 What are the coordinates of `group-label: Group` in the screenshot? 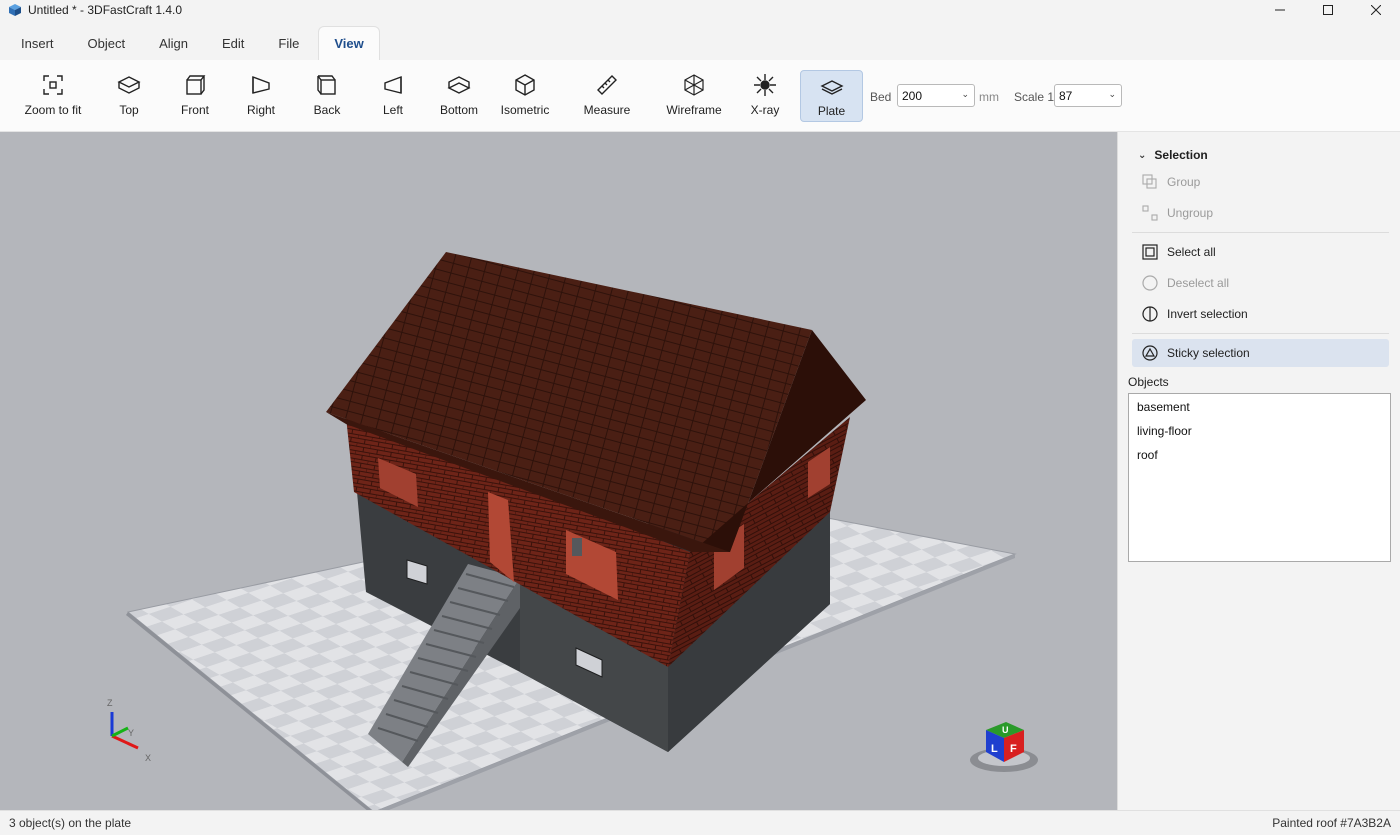 It's located at (1184, 182).